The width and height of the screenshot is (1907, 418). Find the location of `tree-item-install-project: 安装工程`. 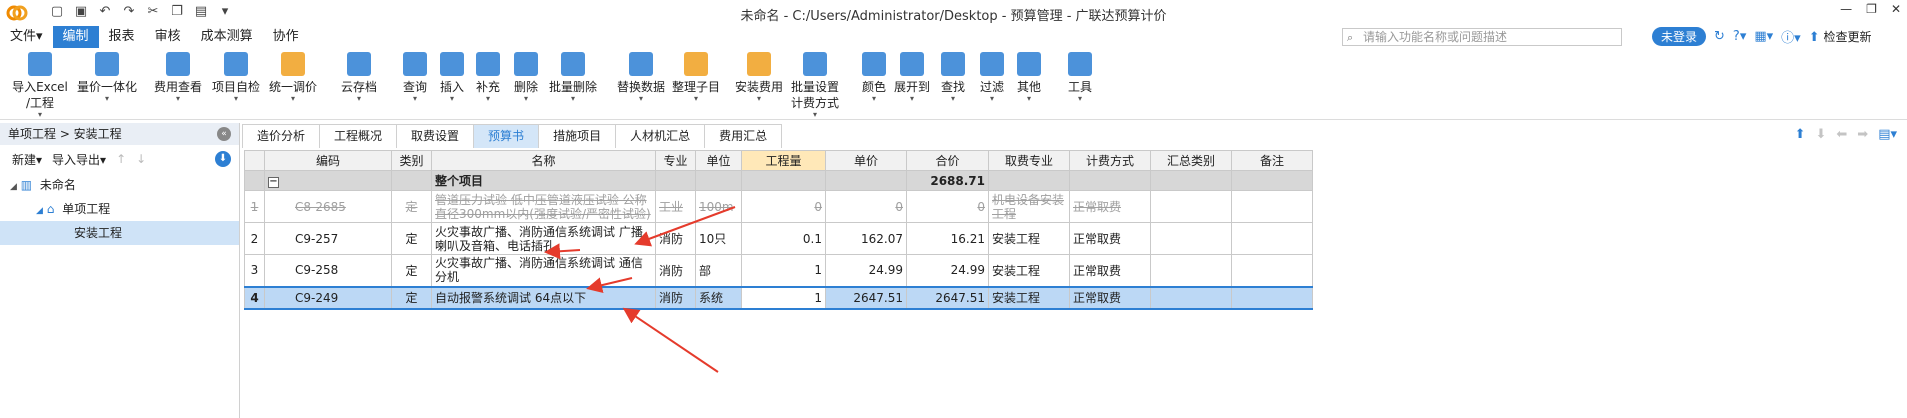

tree-item-install-project: 安装工程 is located at coordinates (119, 233).